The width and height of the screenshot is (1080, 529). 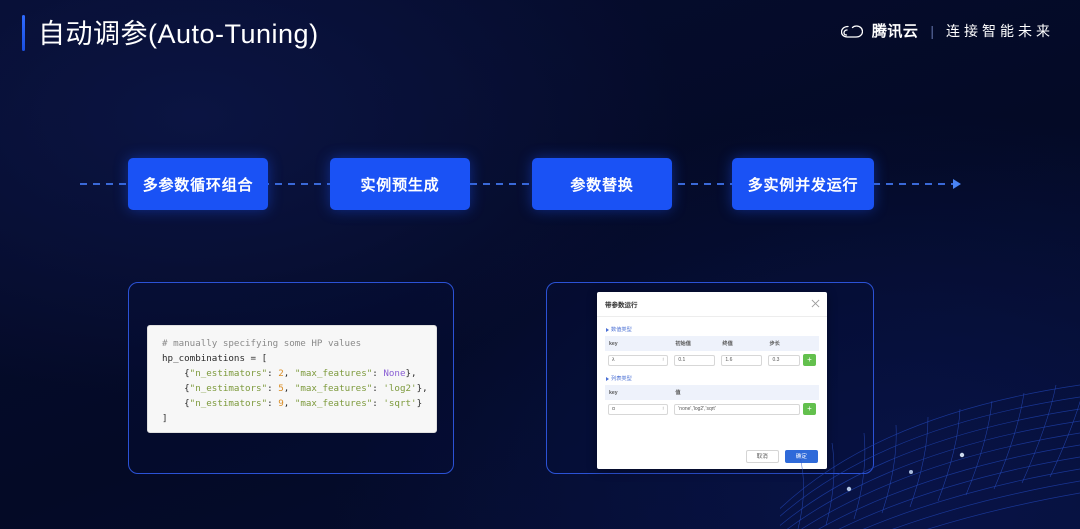 I want to click on stepper-icon: ↕, so click(x=663, y=359).